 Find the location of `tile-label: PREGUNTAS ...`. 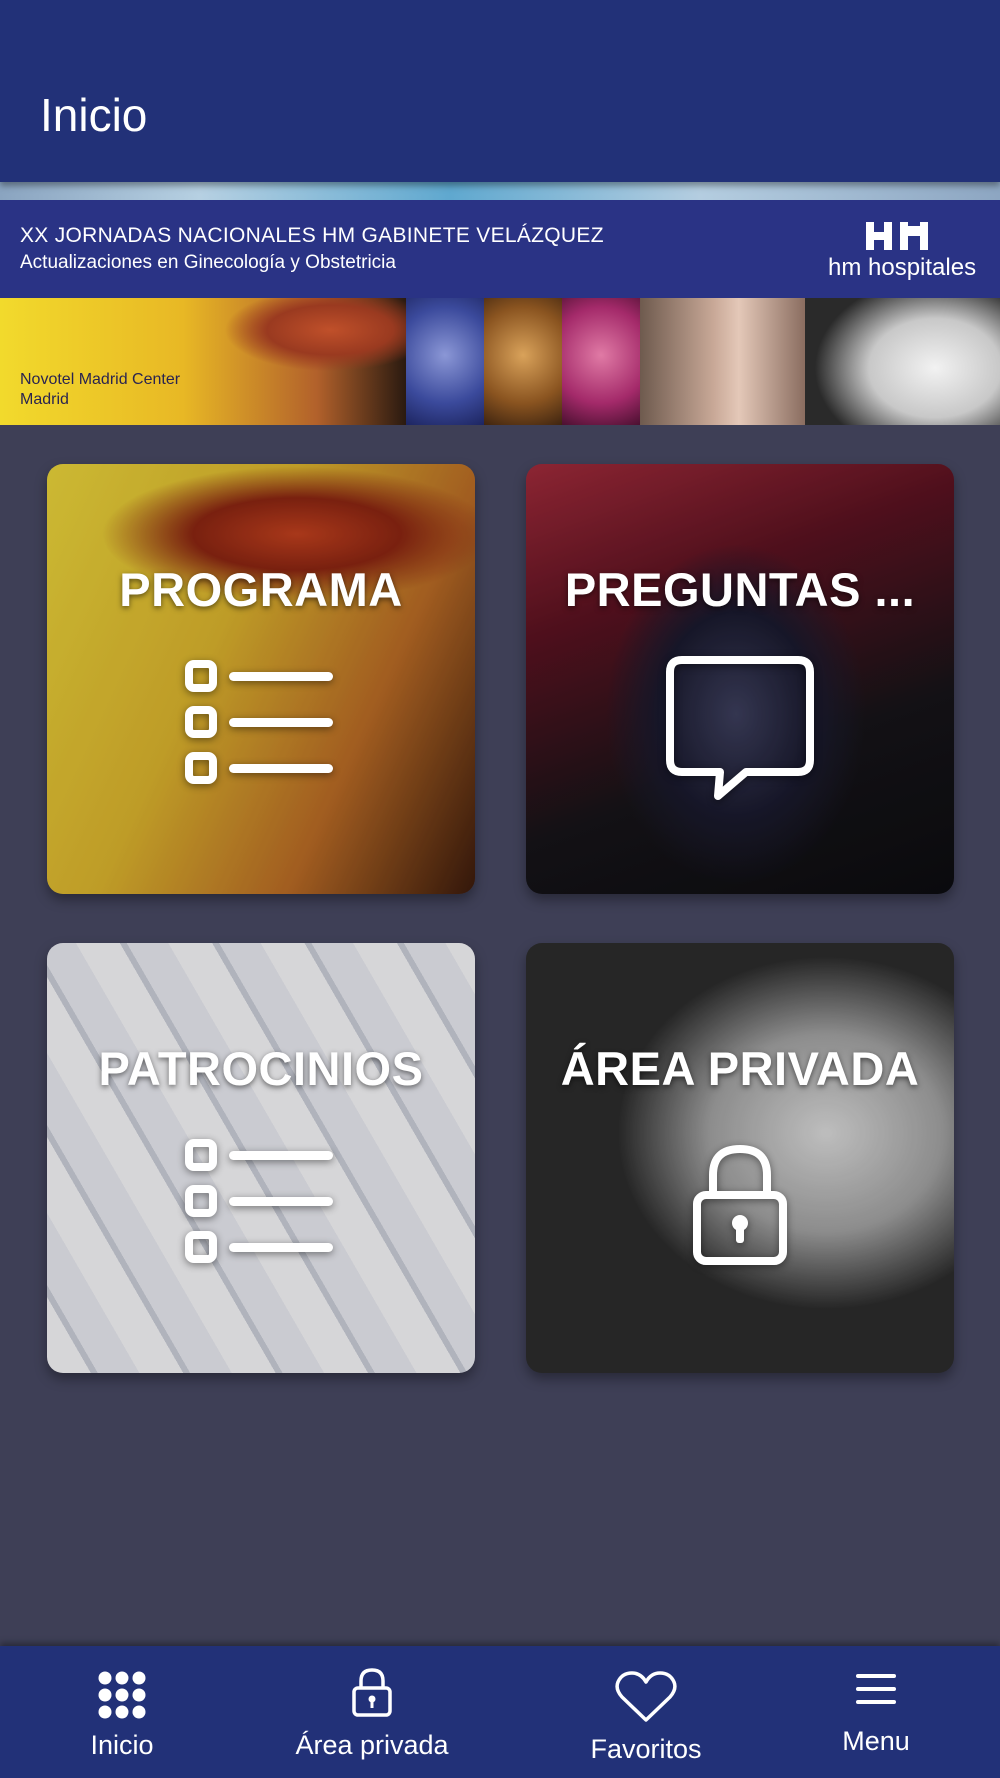

tile-label: PREGUNTAS ... is located at coordinates (740, 589).